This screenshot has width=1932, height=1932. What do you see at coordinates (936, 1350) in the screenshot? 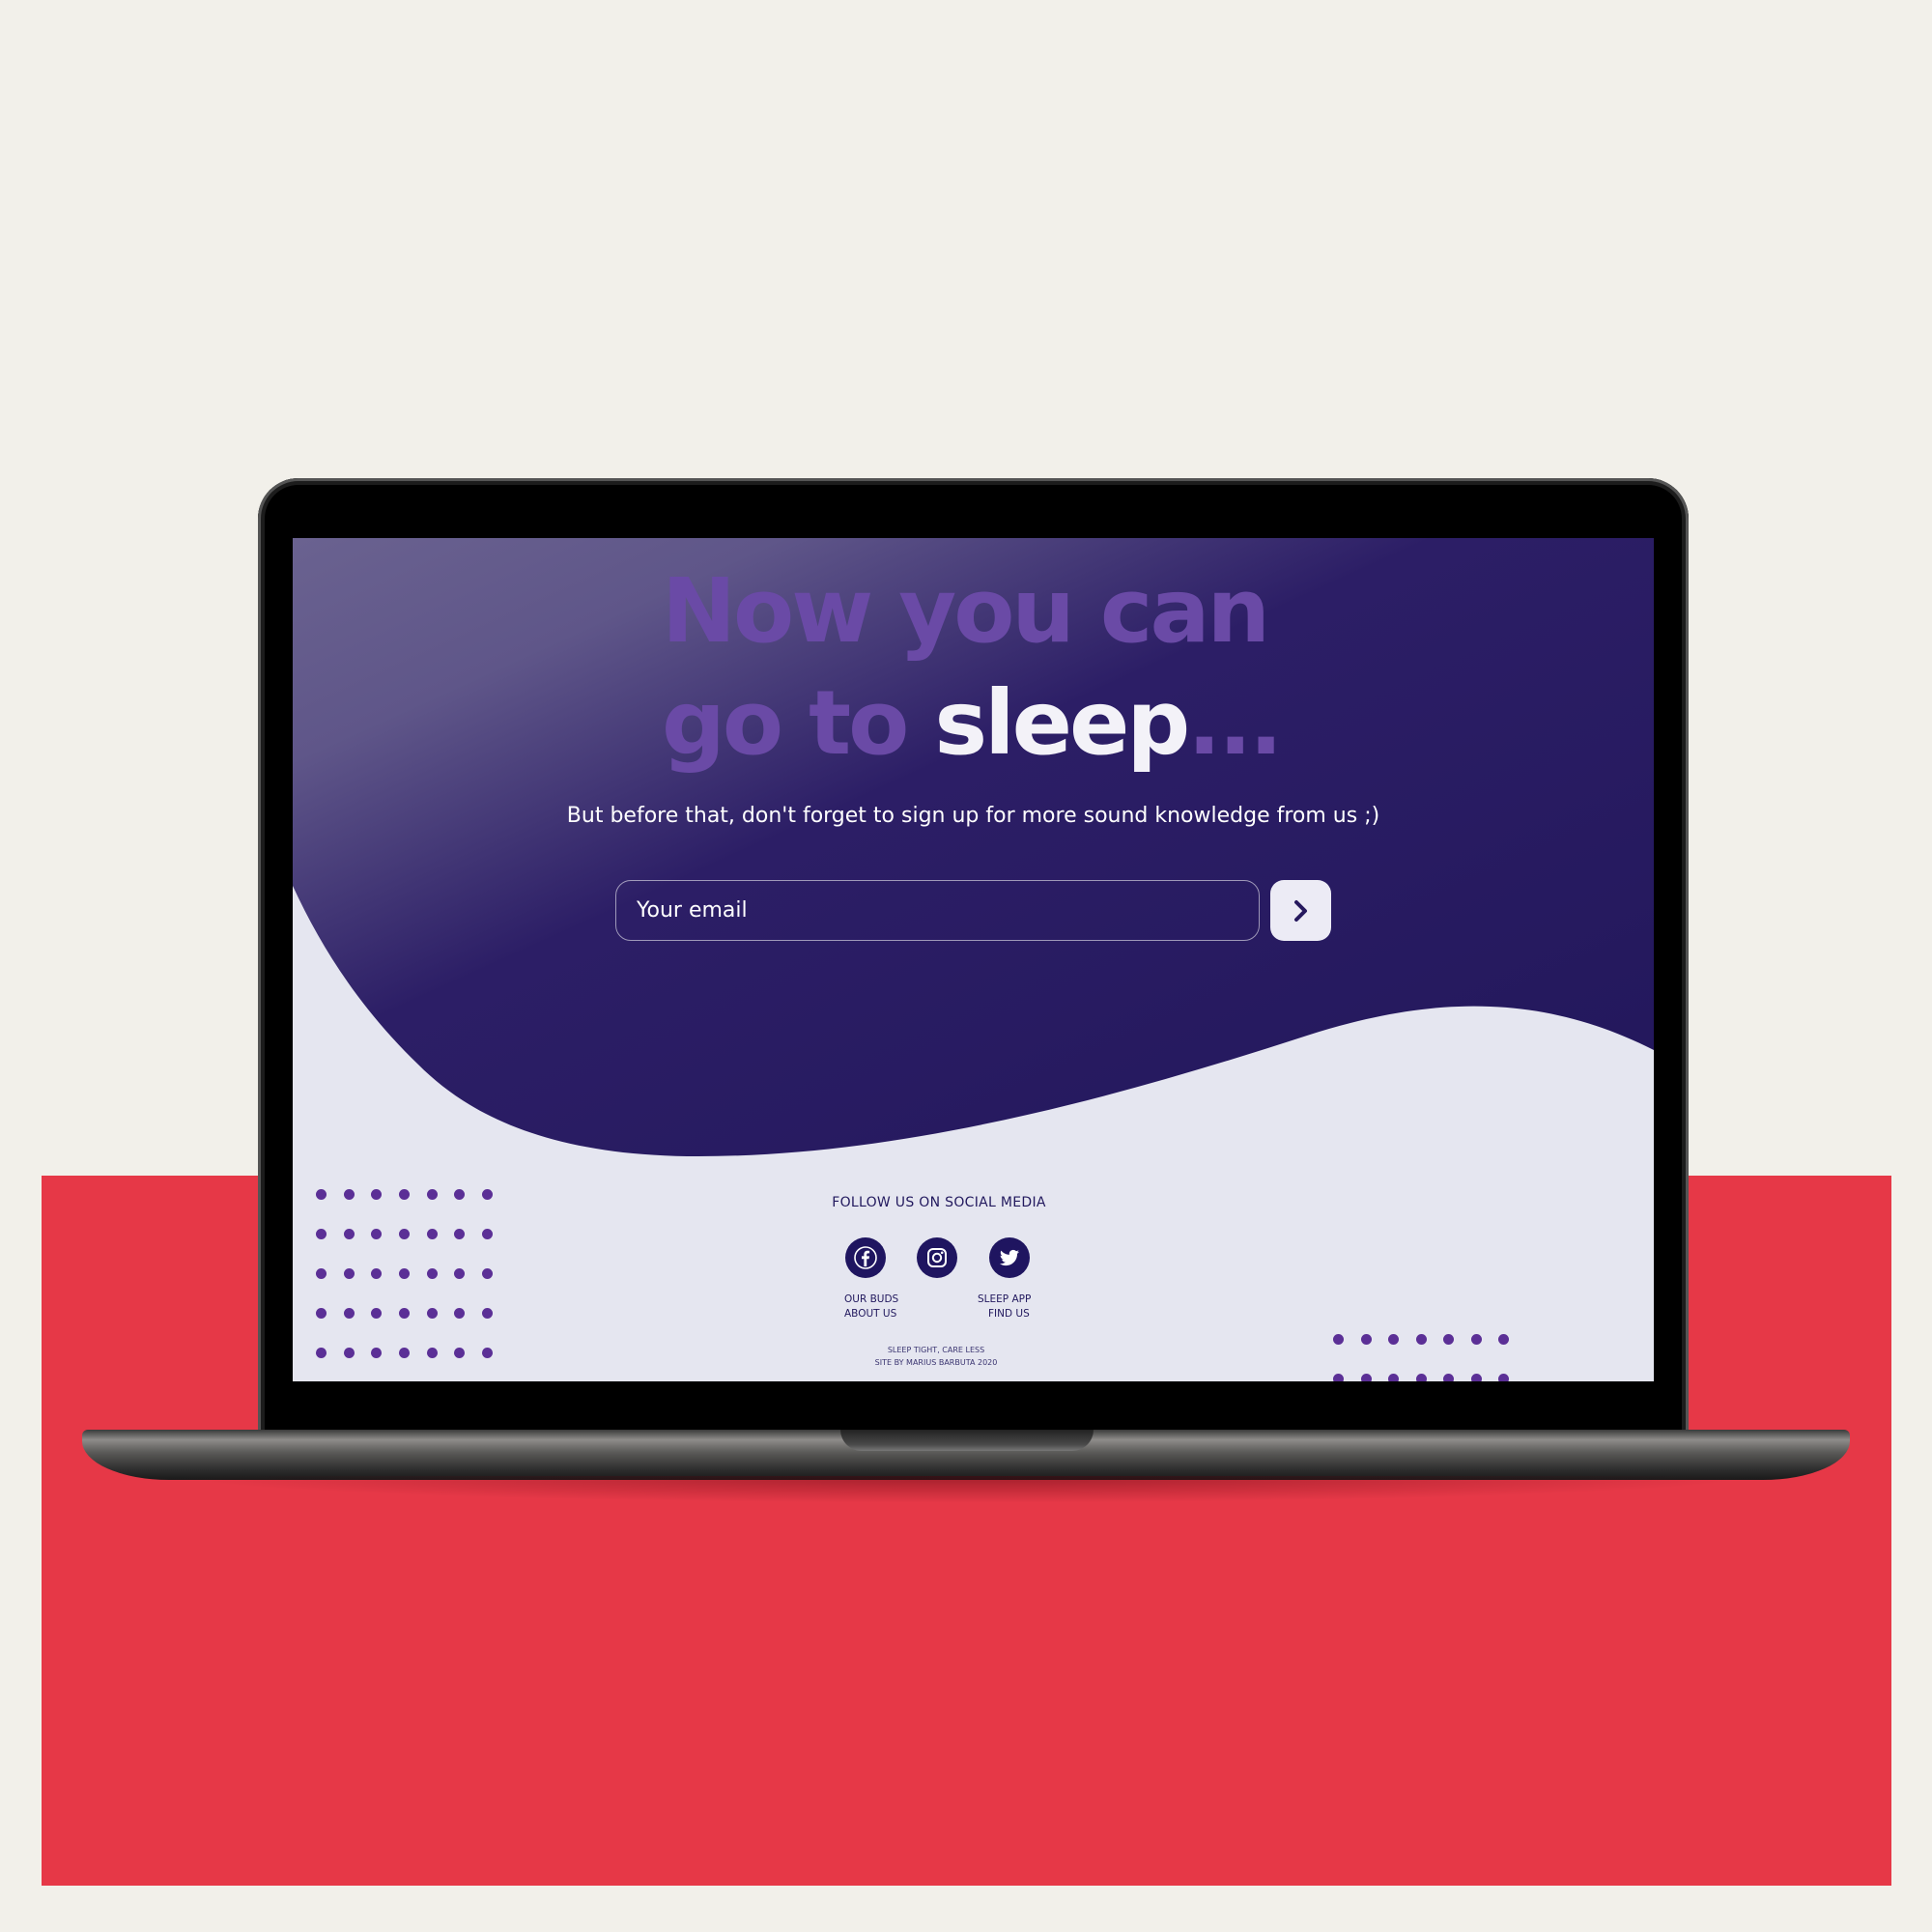
I see `footer-tagline: SLEEP TIGHT, CARE LESS` at bounding box center [936, 1350].